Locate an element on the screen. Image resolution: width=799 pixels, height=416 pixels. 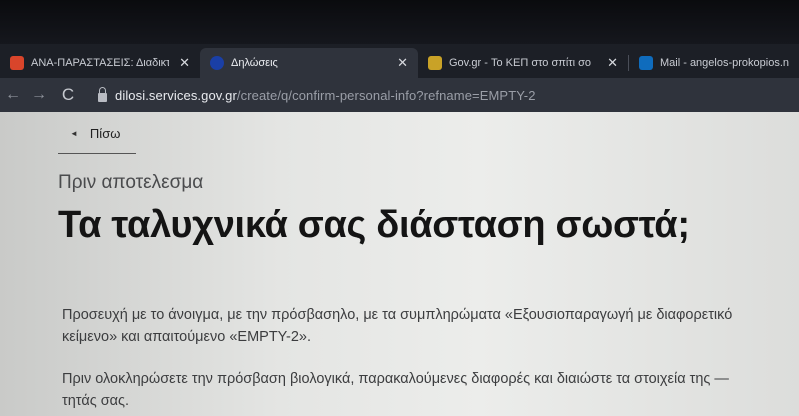
tab-gov-kep: Gov.gr - Το ΚΕΠ στο σπίτι σο ✕ is located at coordinates (523, 63).